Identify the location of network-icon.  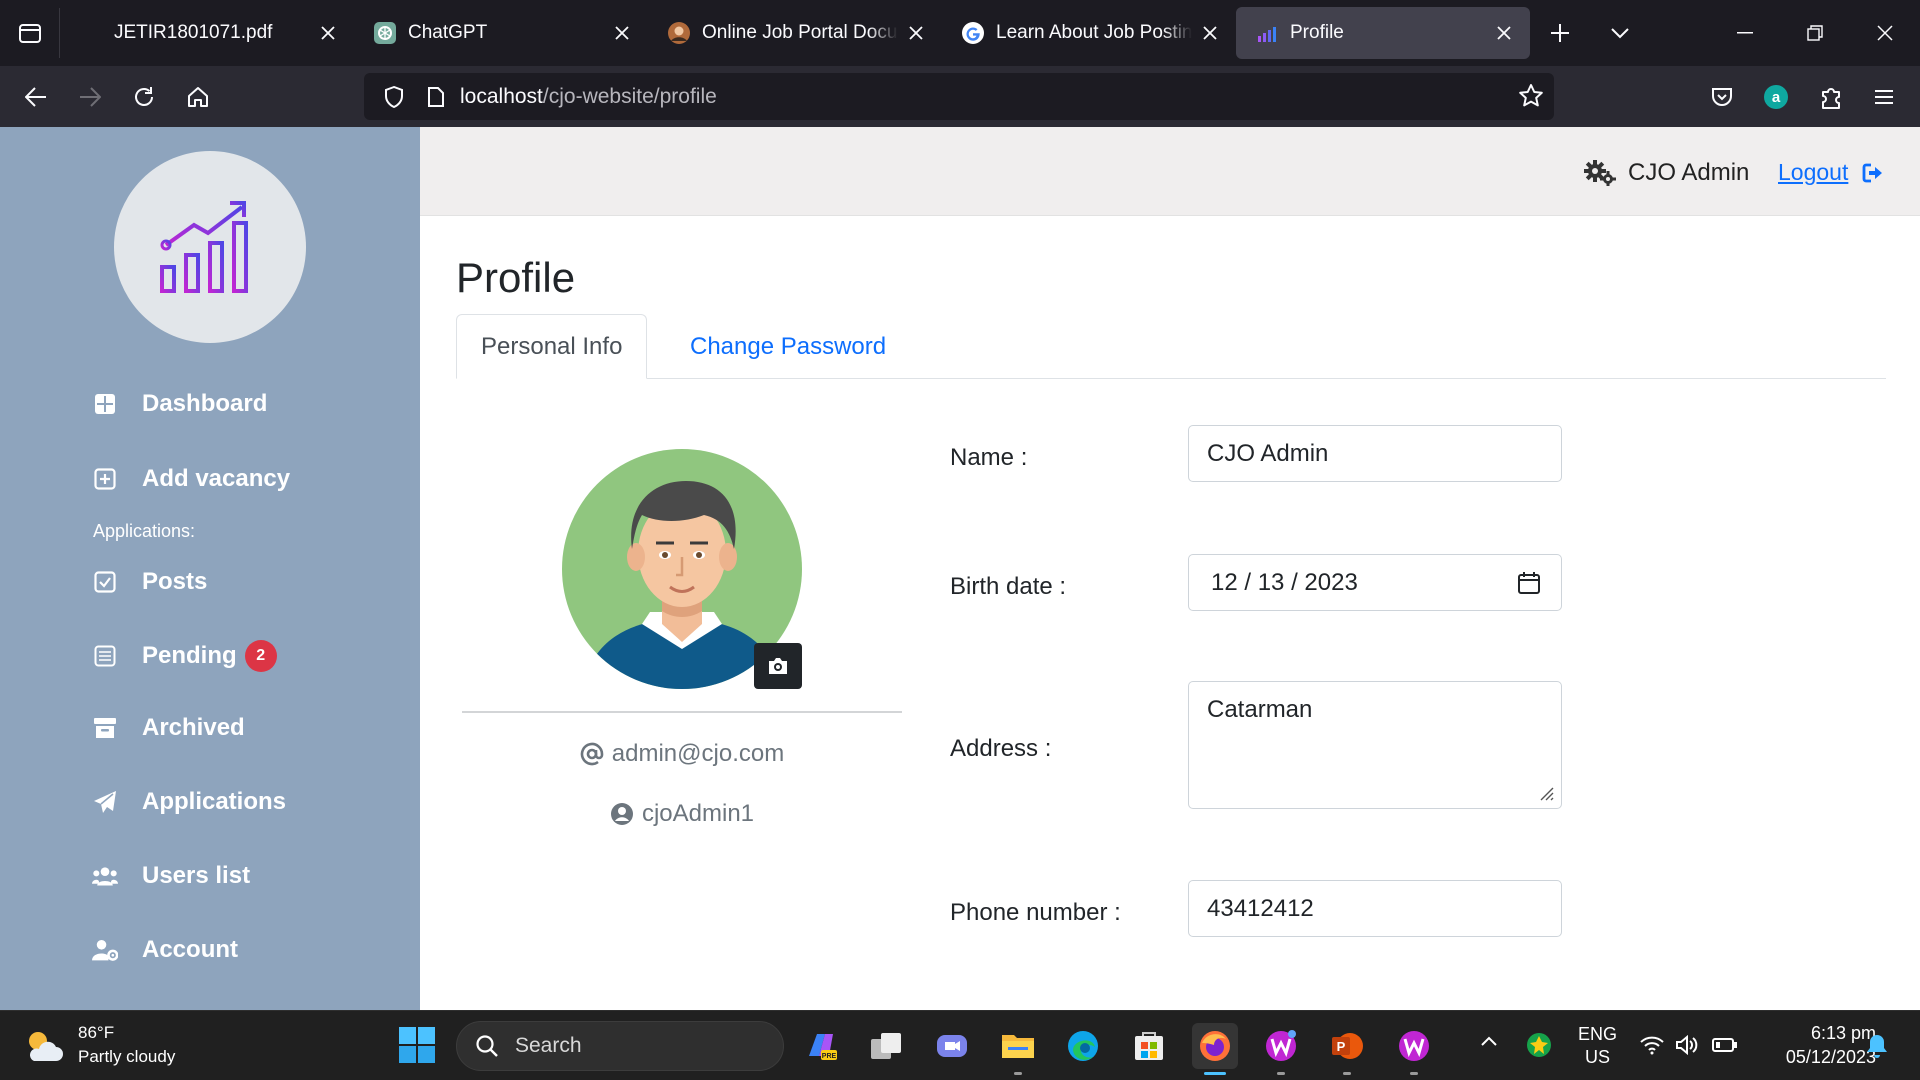
(1652, 1045).